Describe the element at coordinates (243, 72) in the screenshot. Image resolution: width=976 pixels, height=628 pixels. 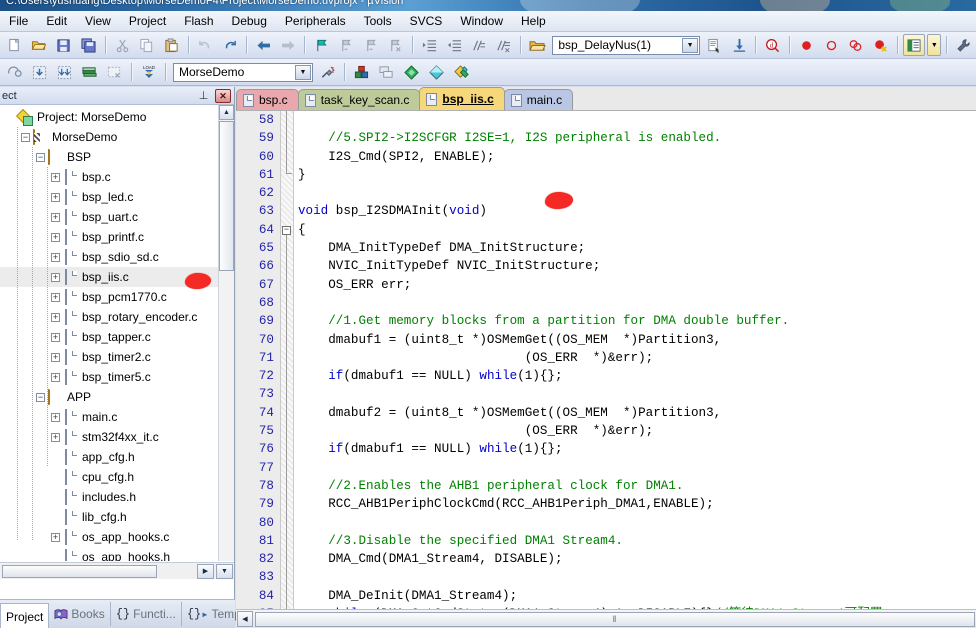
I see `target-combo: MorseDemo ▼` at that location.